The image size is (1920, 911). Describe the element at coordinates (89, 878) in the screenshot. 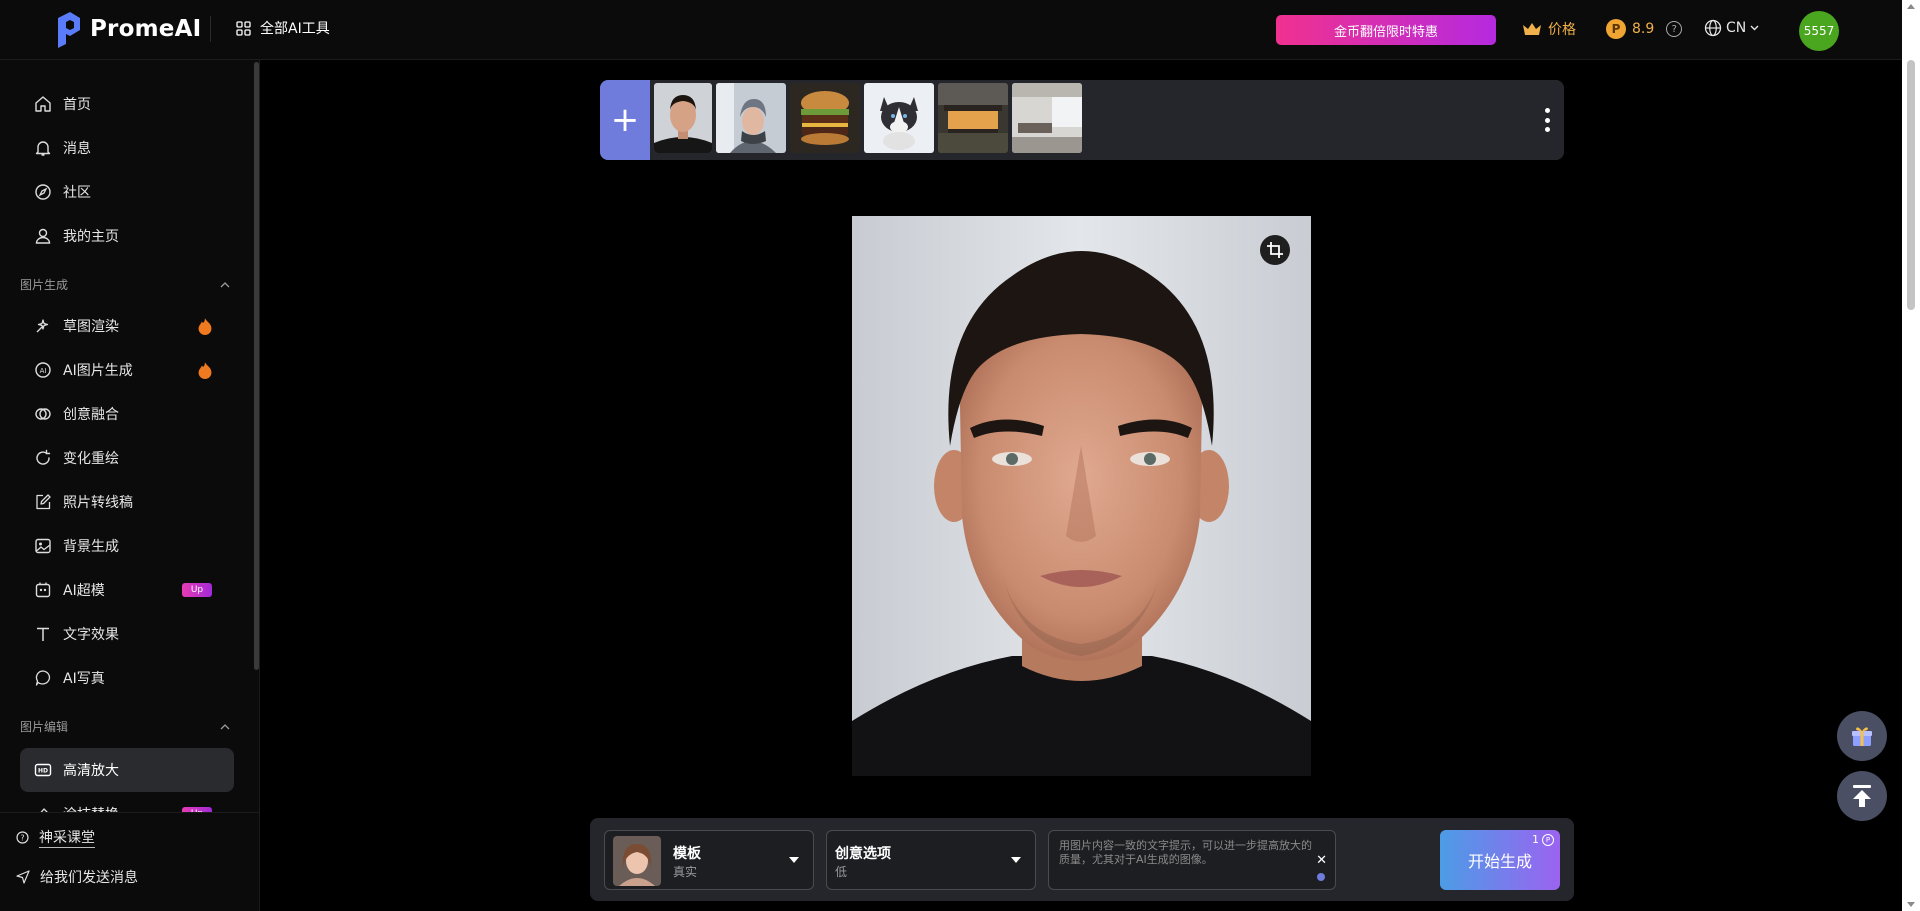

I see `feedback-label: 给我们发送消息` at that location.